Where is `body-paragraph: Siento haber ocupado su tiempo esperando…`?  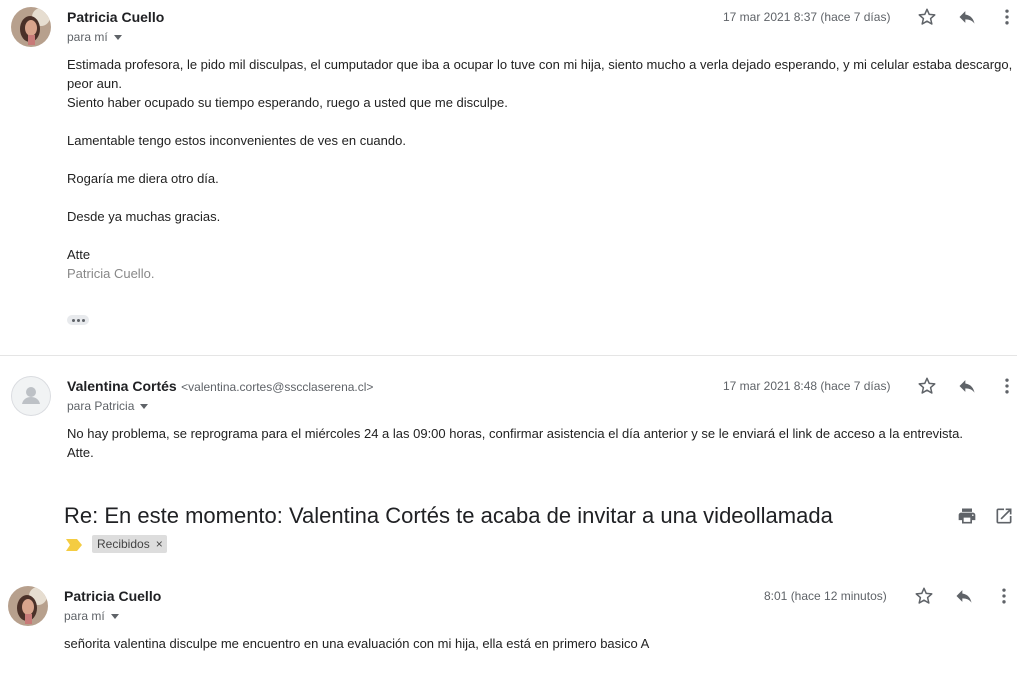 body-paragraph: Siento haber ocupado su tiempo esperando… is located at coordinates (287, 102).